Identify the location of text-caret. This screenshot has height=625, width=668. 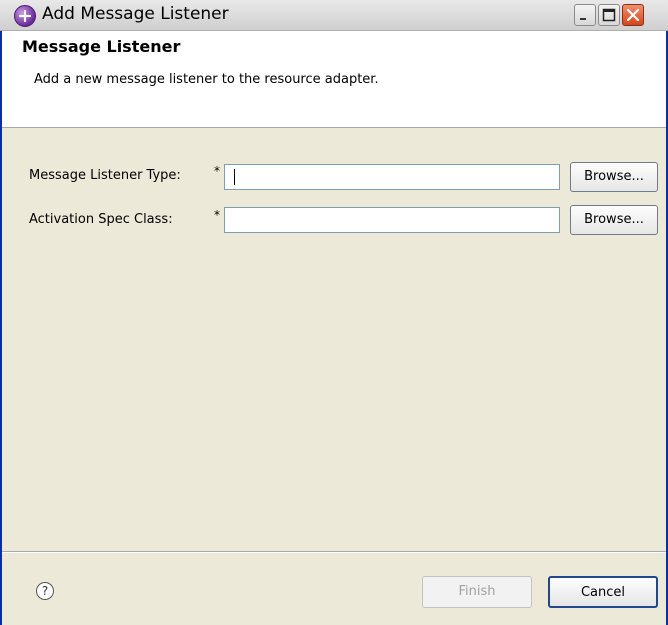
(234, 177).